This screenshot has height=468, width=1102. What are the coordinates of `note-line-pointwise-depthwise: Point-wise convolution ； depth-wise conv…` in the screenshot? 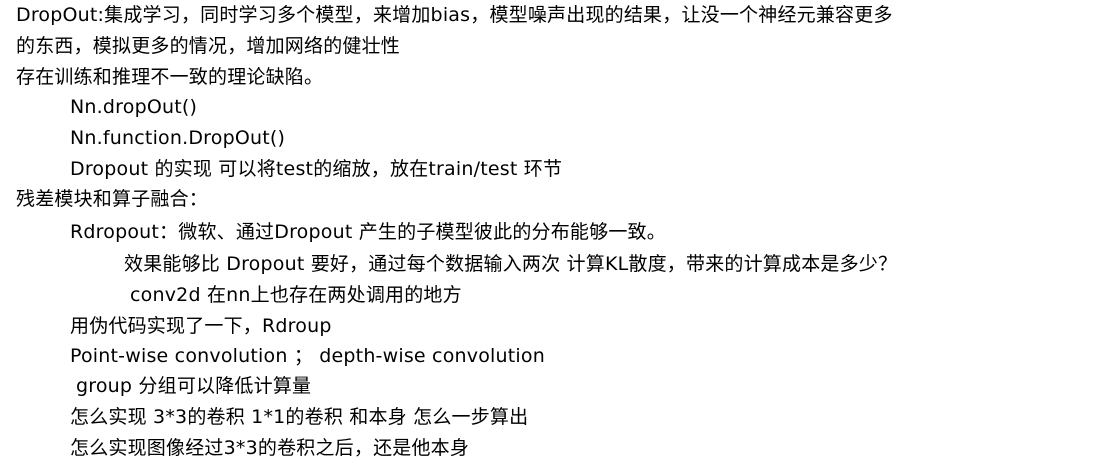 It's located at (307, 356).